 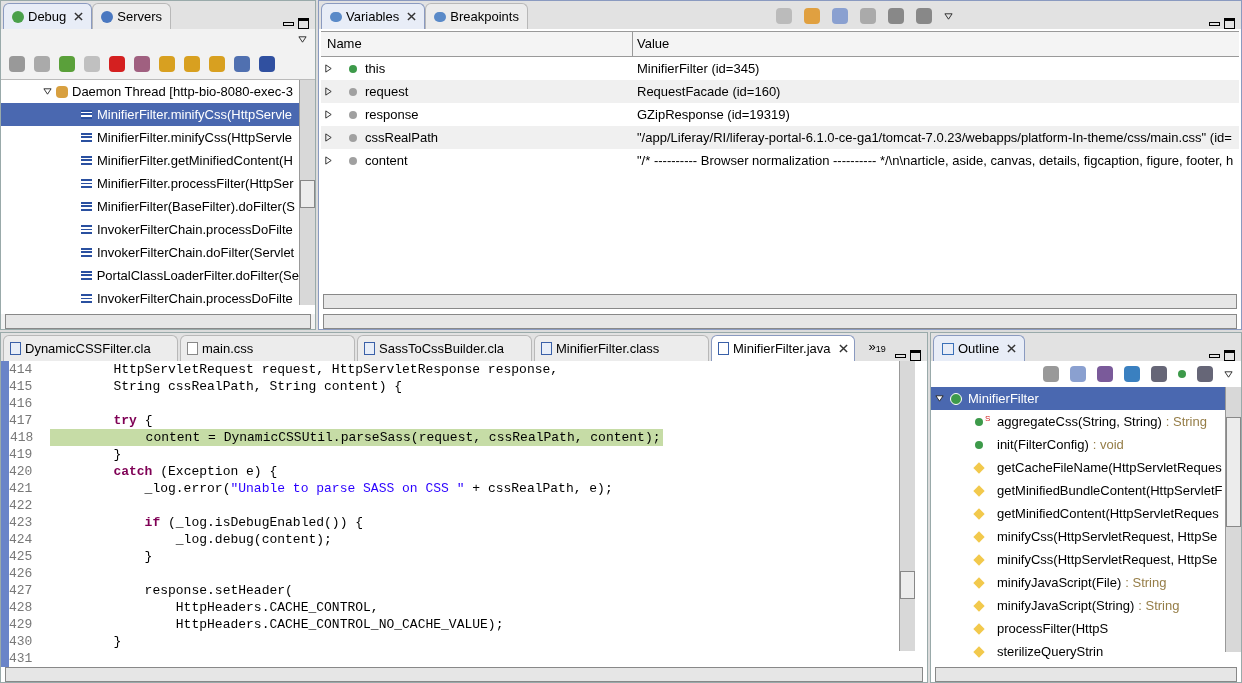 What do you see at coordinates (21, 539) in the screenshot?
I see `line-number: 424` at bounding box center [21, 539].